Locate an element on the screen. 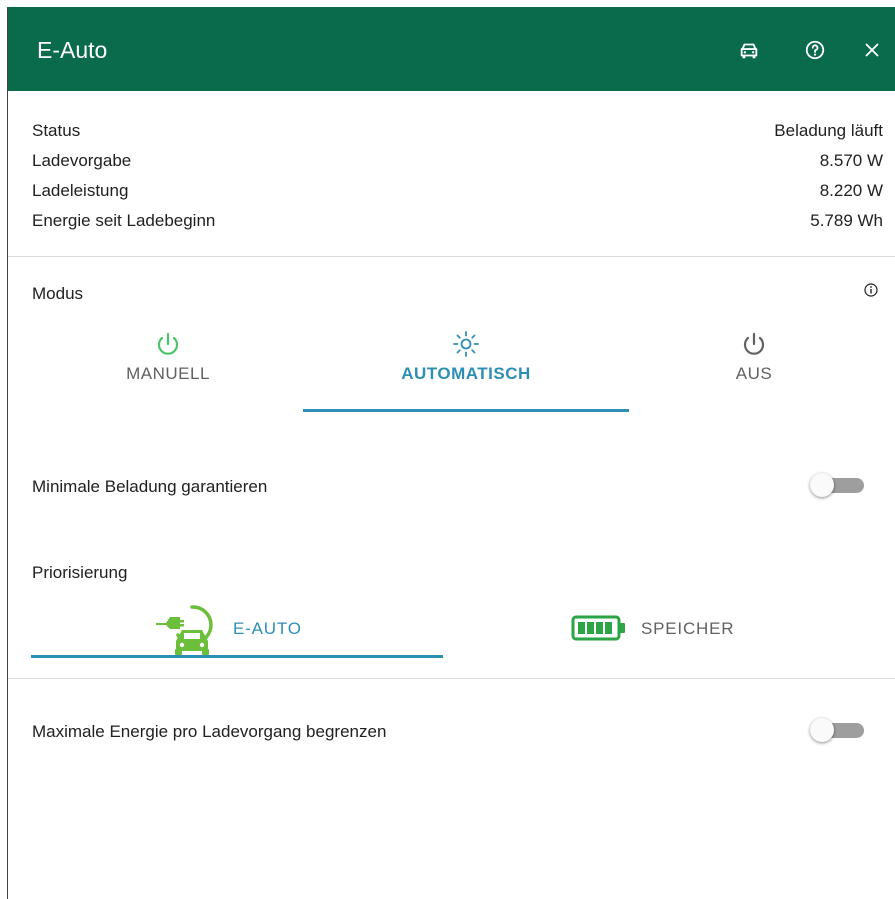 The width and height of the screenshot is (895, 899). ev-car-icon is located at coordinates (186, 627).